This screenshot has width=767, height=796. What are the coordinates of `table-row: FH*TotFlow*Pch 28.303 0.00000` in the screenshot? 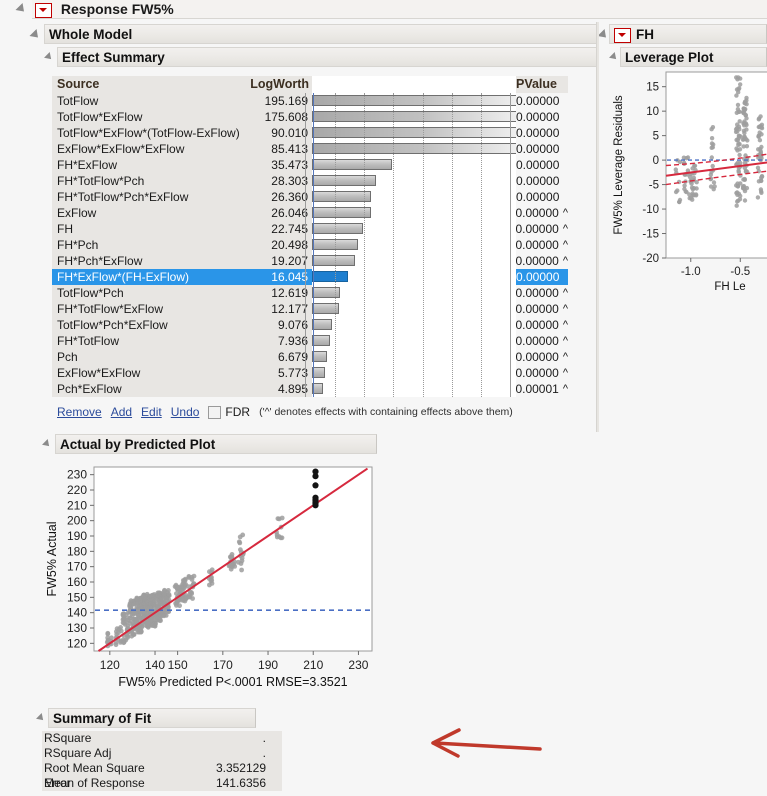 It's located at (310, 181).